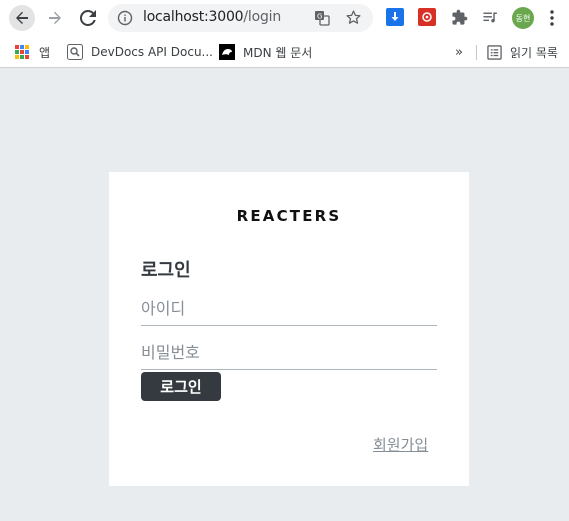 This screenshot has height=521, width=569. I want to click on devdocs-icon, so click(75, 52).